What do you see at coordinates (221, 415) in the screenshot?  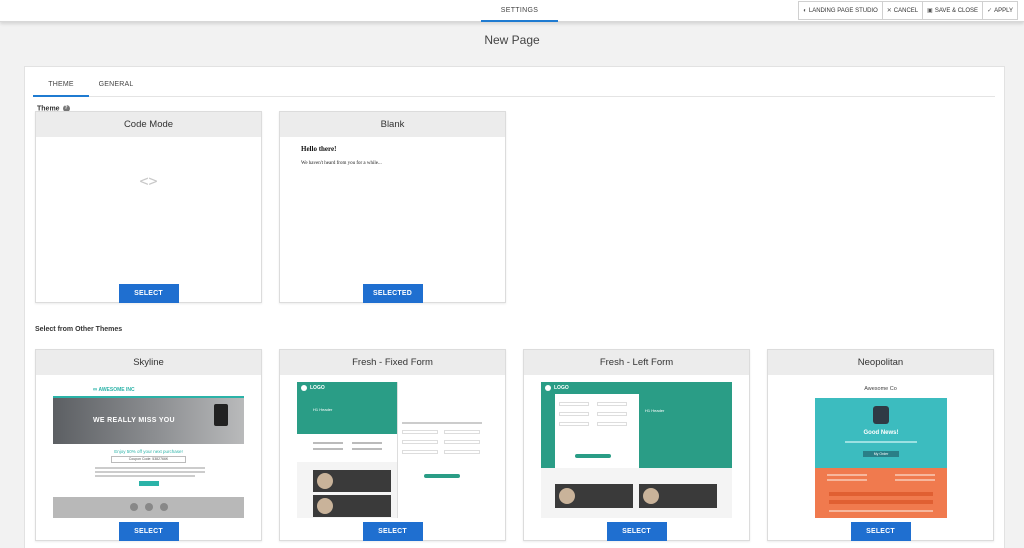 I see `preview-phone` at bounding box center [221, 415].